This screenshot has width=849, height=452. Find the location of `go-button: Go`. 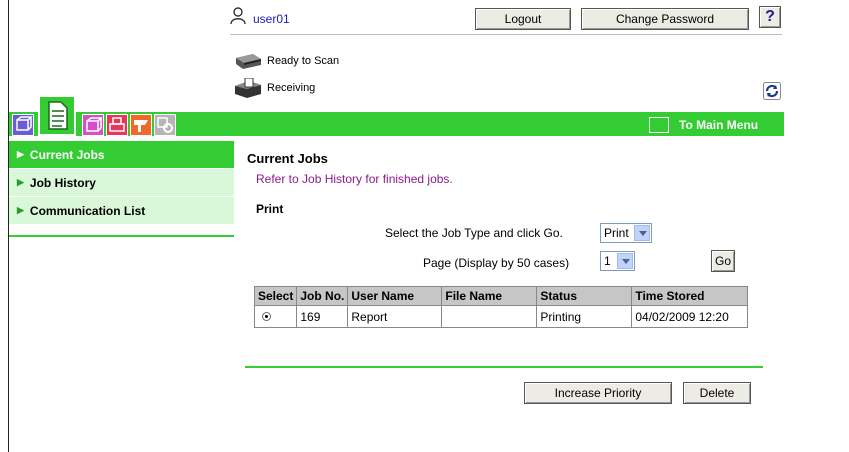

go-button: Go is located at coordinates (723, 261).